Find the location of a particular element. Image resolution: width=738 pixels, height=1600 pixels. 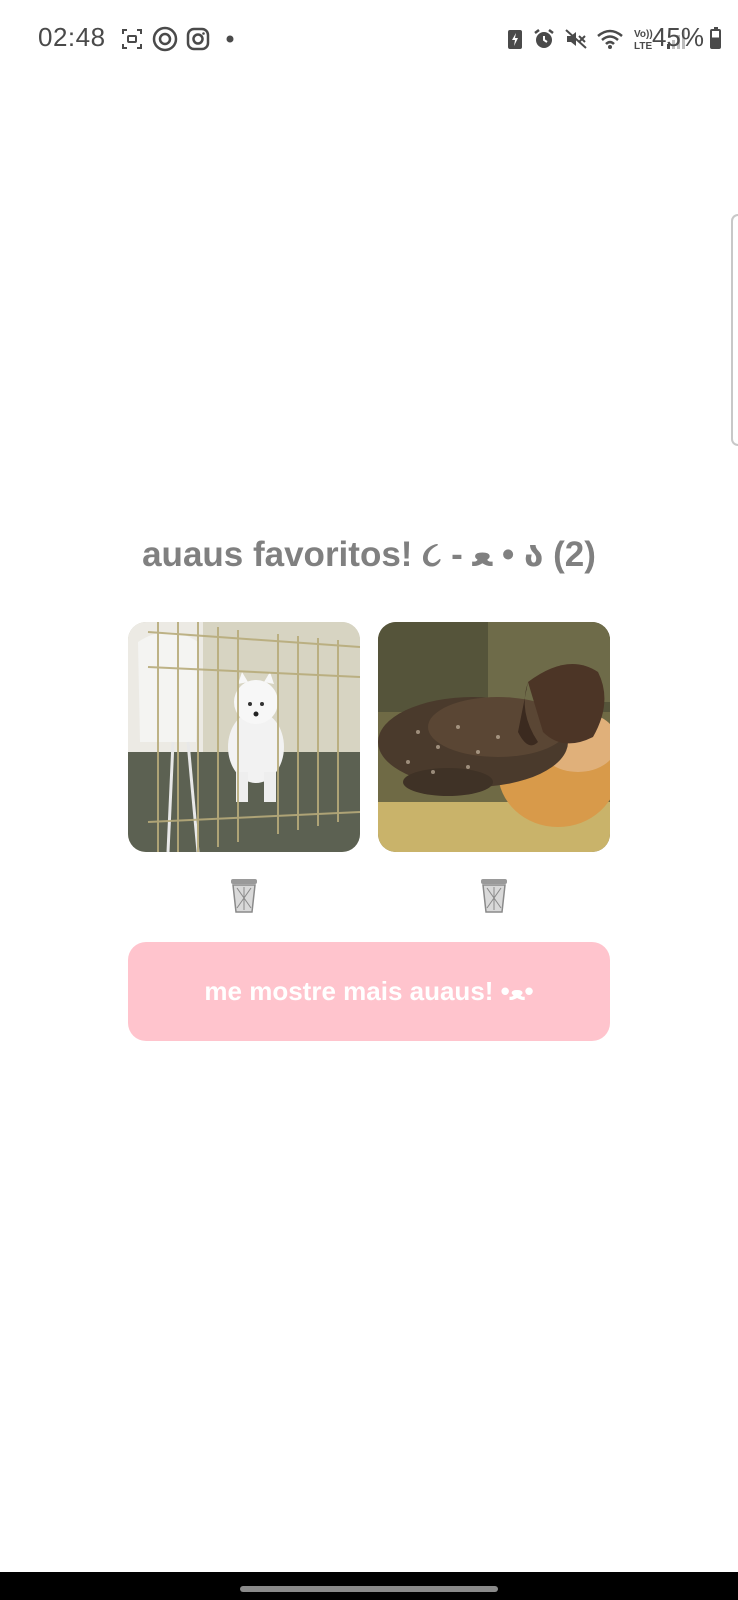

favorites-title: auaus favoritos! ૮ - ﻌ • ა (2) is located at coordinates (369, 554).